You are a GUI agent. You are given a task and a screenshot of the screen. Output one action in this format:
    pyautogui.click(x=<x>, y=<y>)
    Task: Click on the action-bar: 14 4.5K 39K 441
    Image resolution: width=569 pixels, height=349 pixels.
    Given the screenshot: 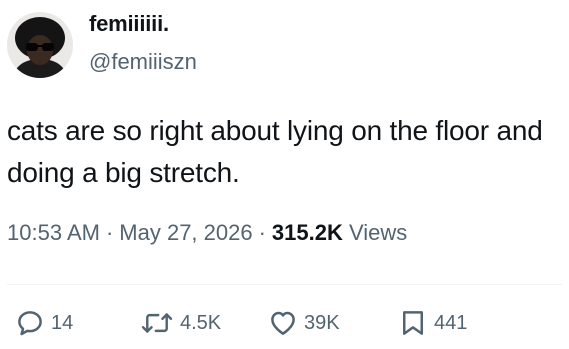 What is the action you would take?
    pyautogui.click(x=284, y=323)
    